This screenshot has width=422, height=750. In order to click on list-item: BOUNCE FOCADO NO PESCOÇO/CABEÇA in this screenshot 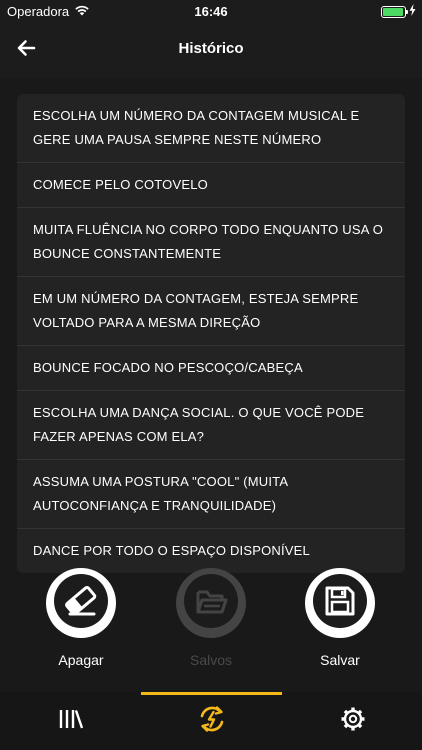, I will do `click(211, 368)`.